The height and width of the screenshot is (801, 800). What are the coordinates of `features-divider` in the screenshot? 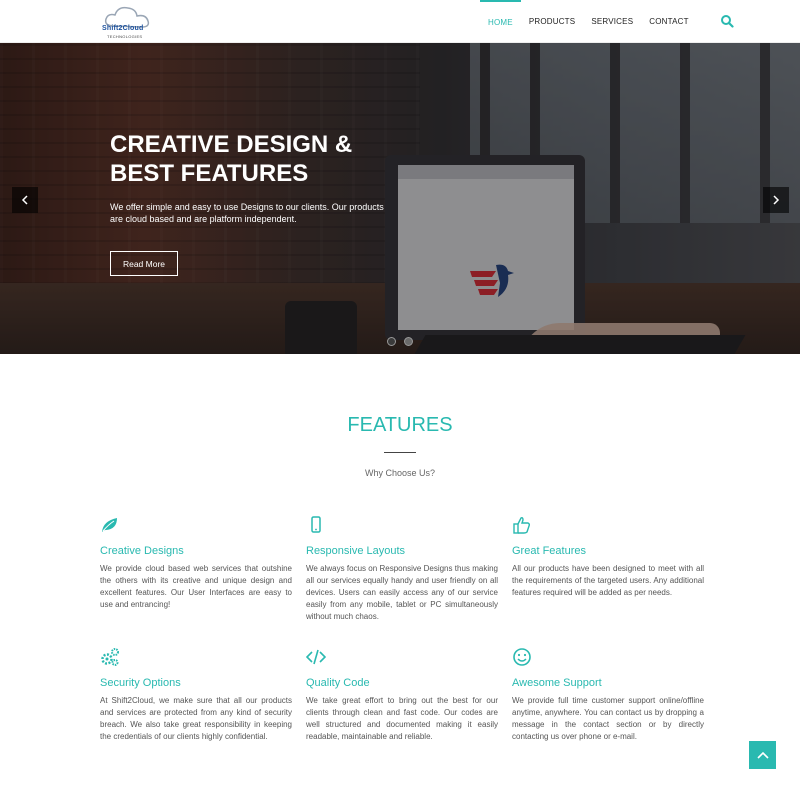 It's located at (400, 452).